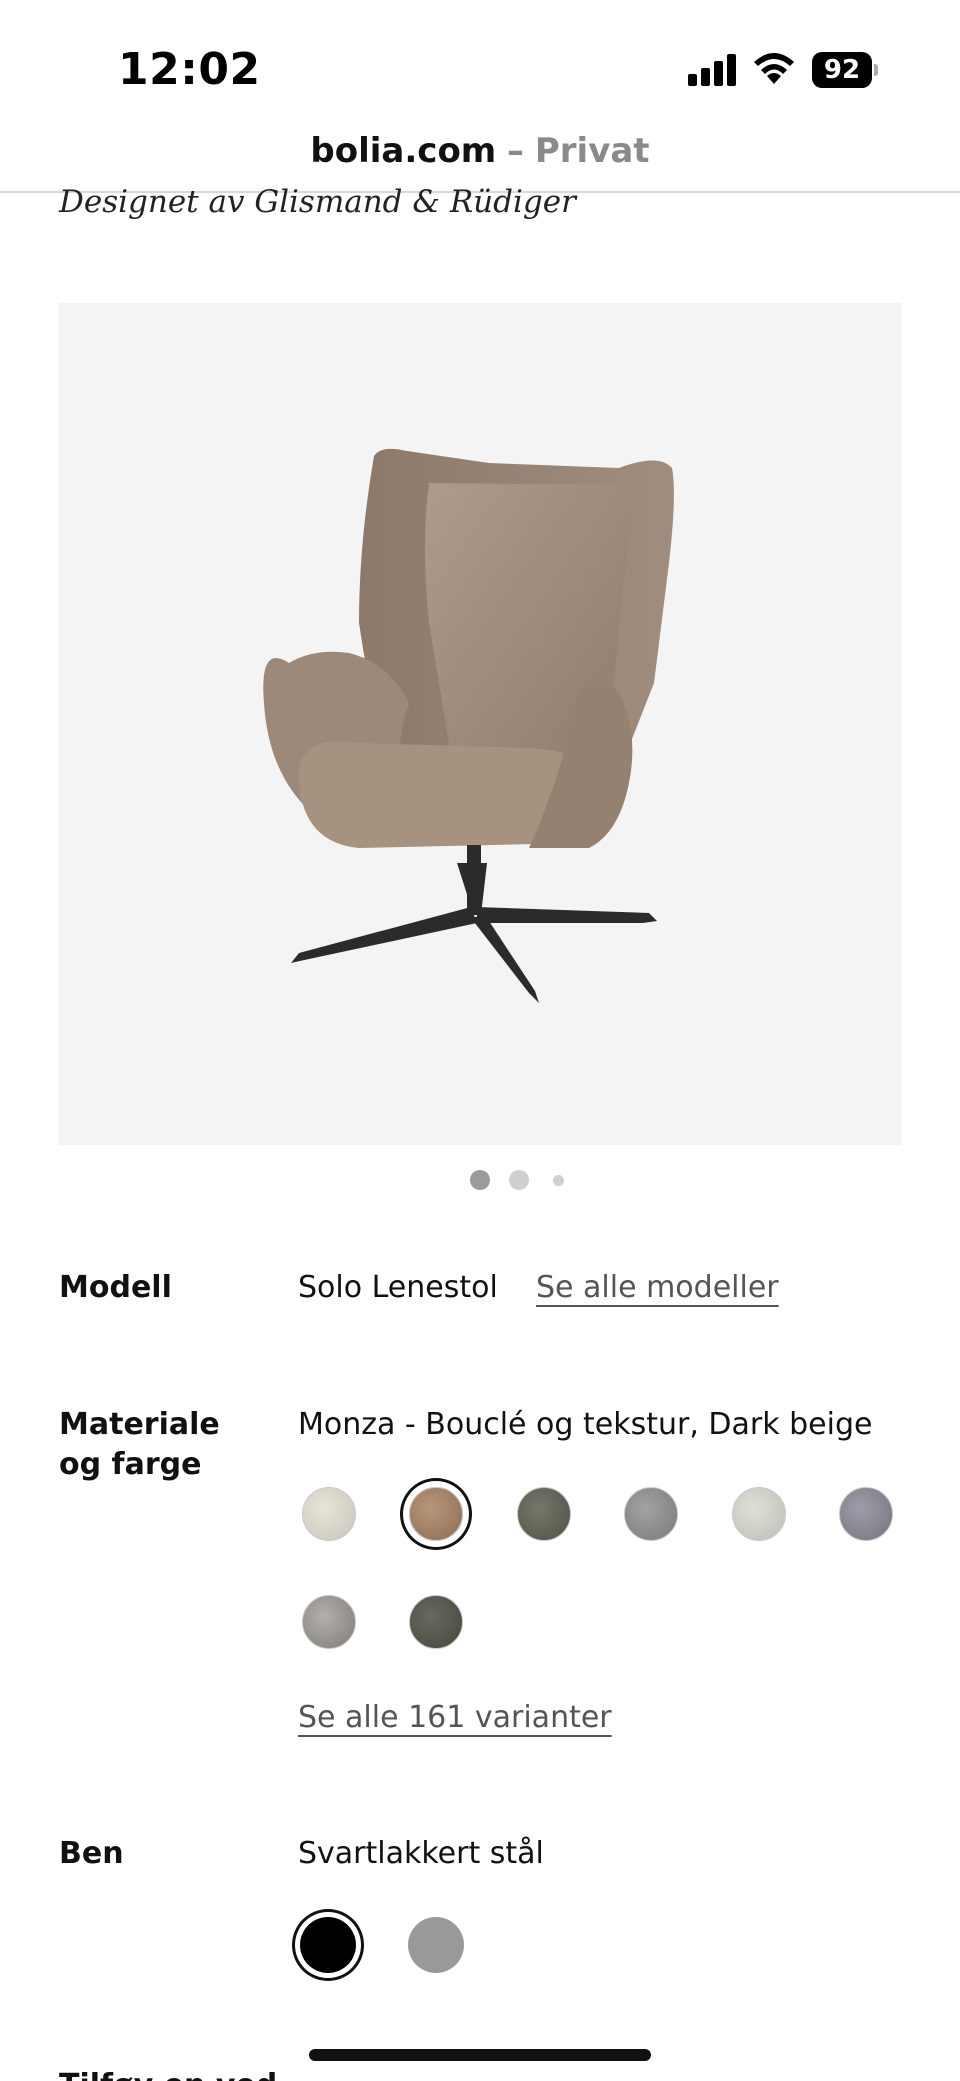 The image size is (960, 2081). I want to click on wifi-icon, so click(774, 68).